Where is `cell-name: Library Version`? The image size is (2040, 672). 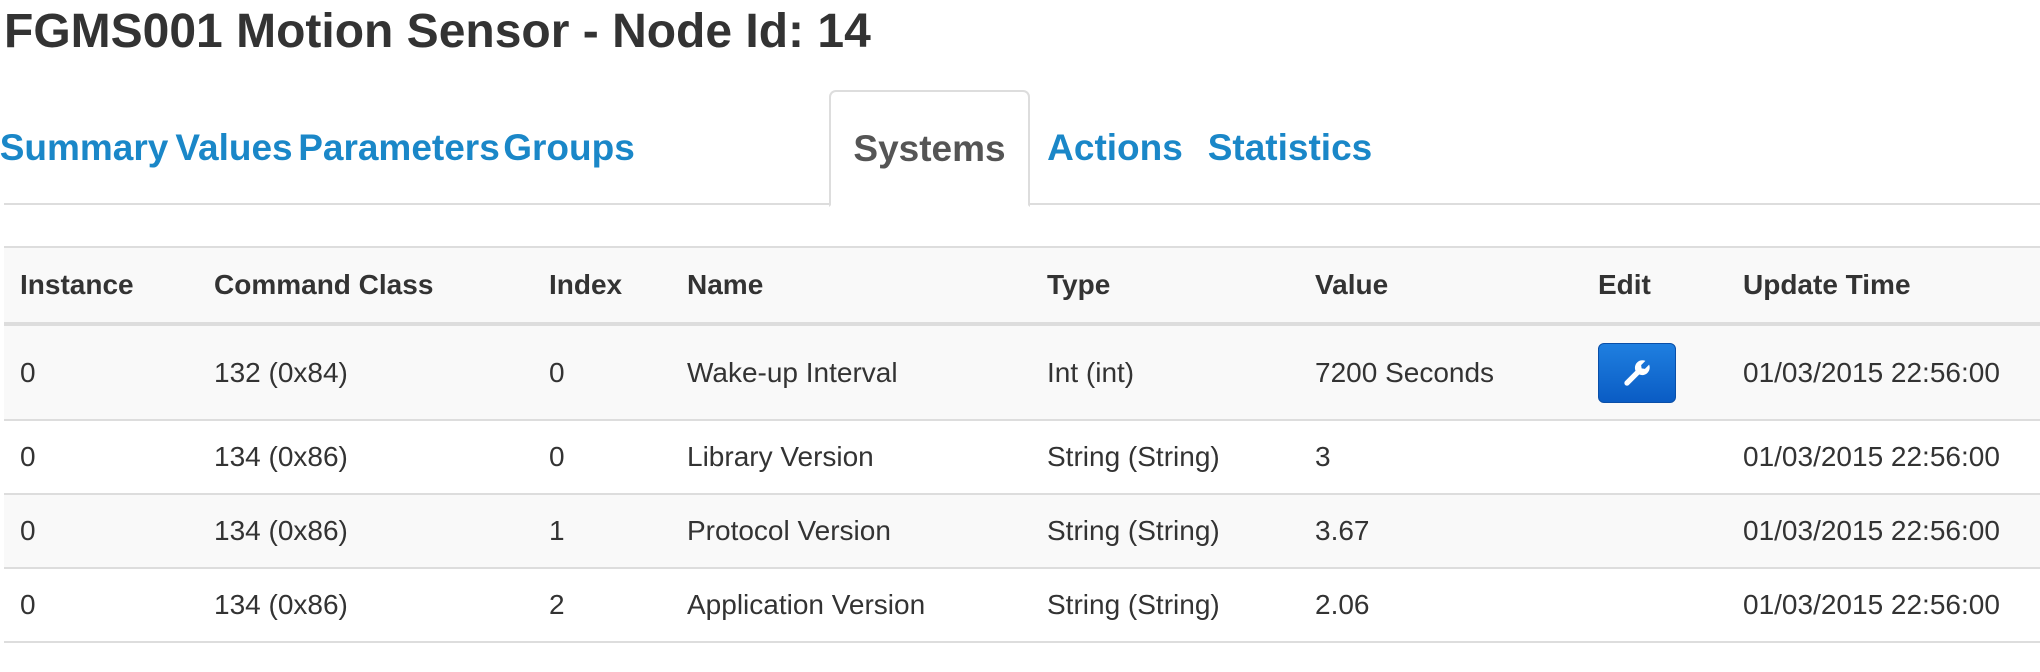 cell-name: Library Version is located at coordinates (851, 457).